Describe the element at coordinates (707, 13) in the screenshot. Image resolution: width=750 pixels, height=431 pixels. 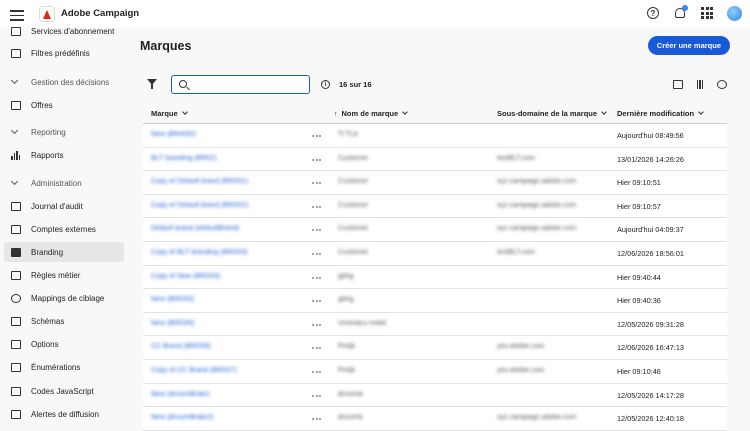
I see `apps-grid-icon` at that location.